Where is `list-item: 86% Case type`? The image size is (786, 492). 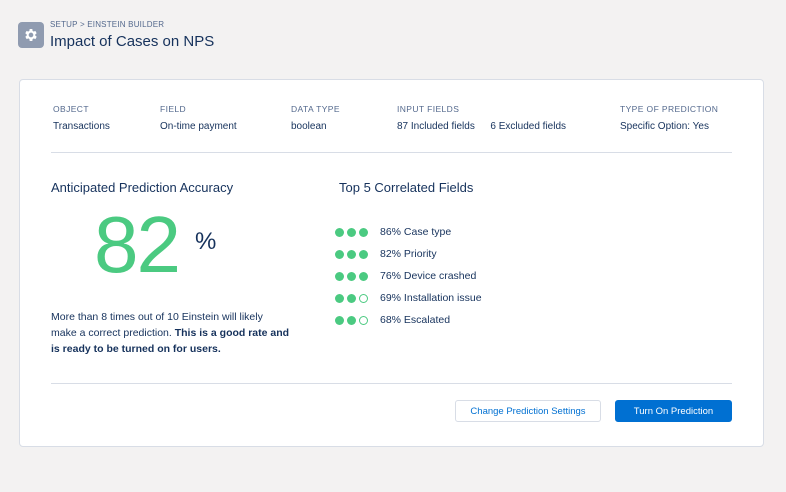
list-item: 86% Case type is located at coordinates (408, 232).